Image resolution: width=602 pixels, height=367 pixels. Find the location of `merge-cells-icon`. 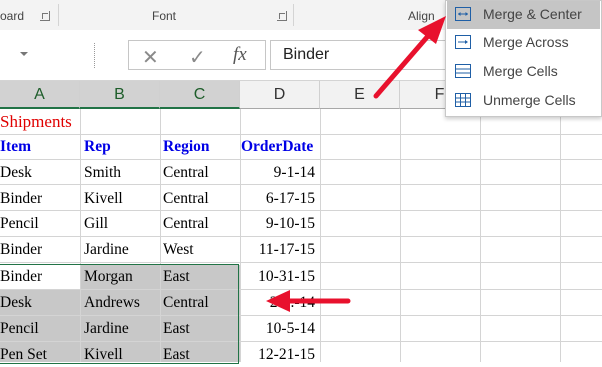

merge-cells-icon is located at coordinates (463, 71).